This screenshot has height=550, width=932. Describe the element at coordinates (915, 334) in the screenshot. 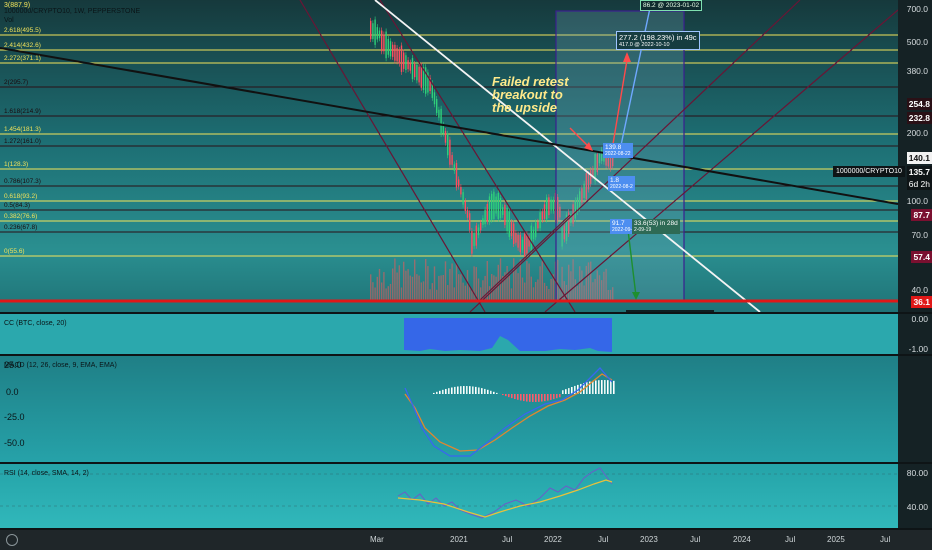

I see `cc-axis: 0.00 -1.00` at that location.